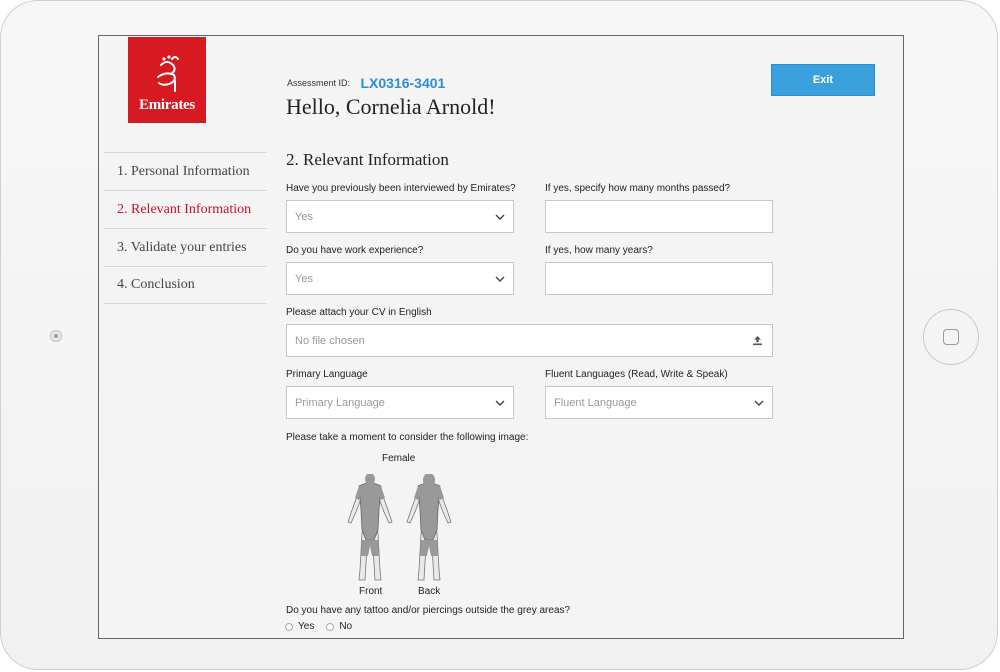 The width and height of the screenshot is (1000, 672). What do you see at coordinates (659, 216) in the screenshot?
I see `months-input` at bounding box center [659, 216].